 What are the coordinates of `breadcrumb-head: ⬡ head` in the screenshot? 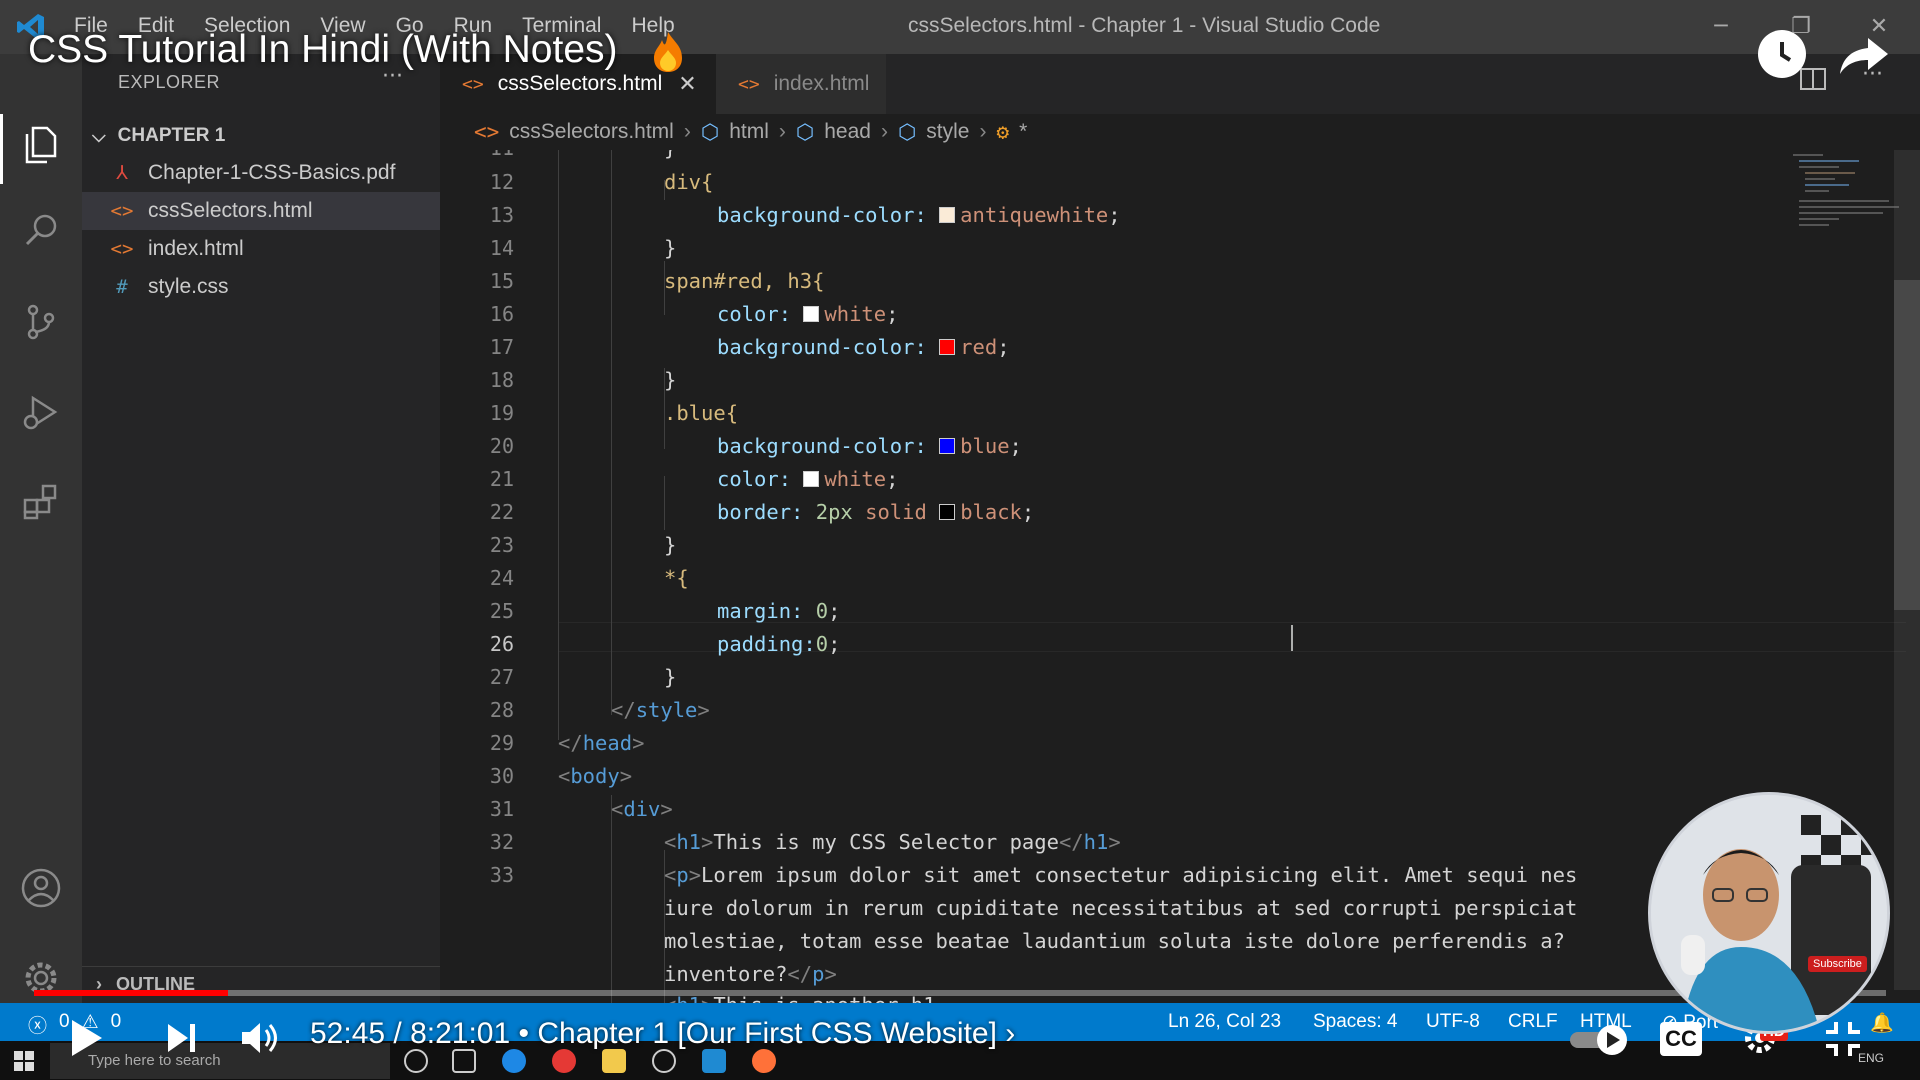 It's located at (833, 132).